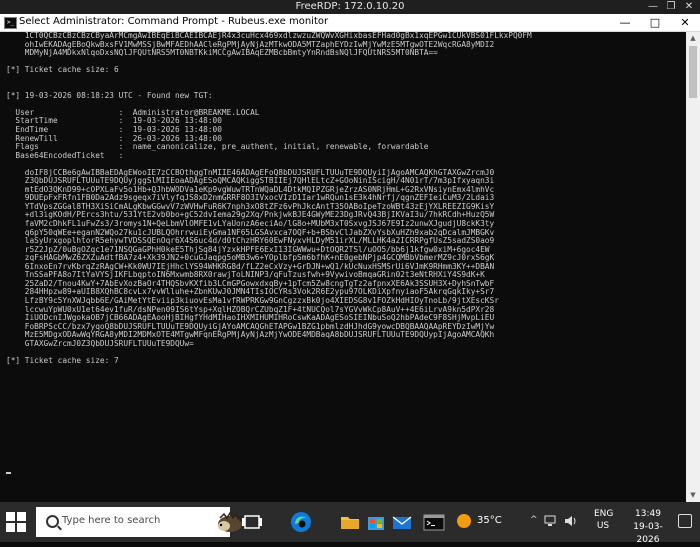 The height and width of the screenshot is (547, 700). Describe the element at coordinates (604, 514) in the screenshot. I see `language-code: ENG` at that location.